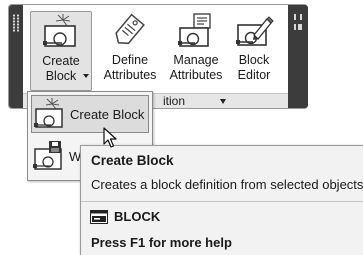 This screenshot has height=255, width=363. I want to click on panel-grip-handle, so click(16, 56).